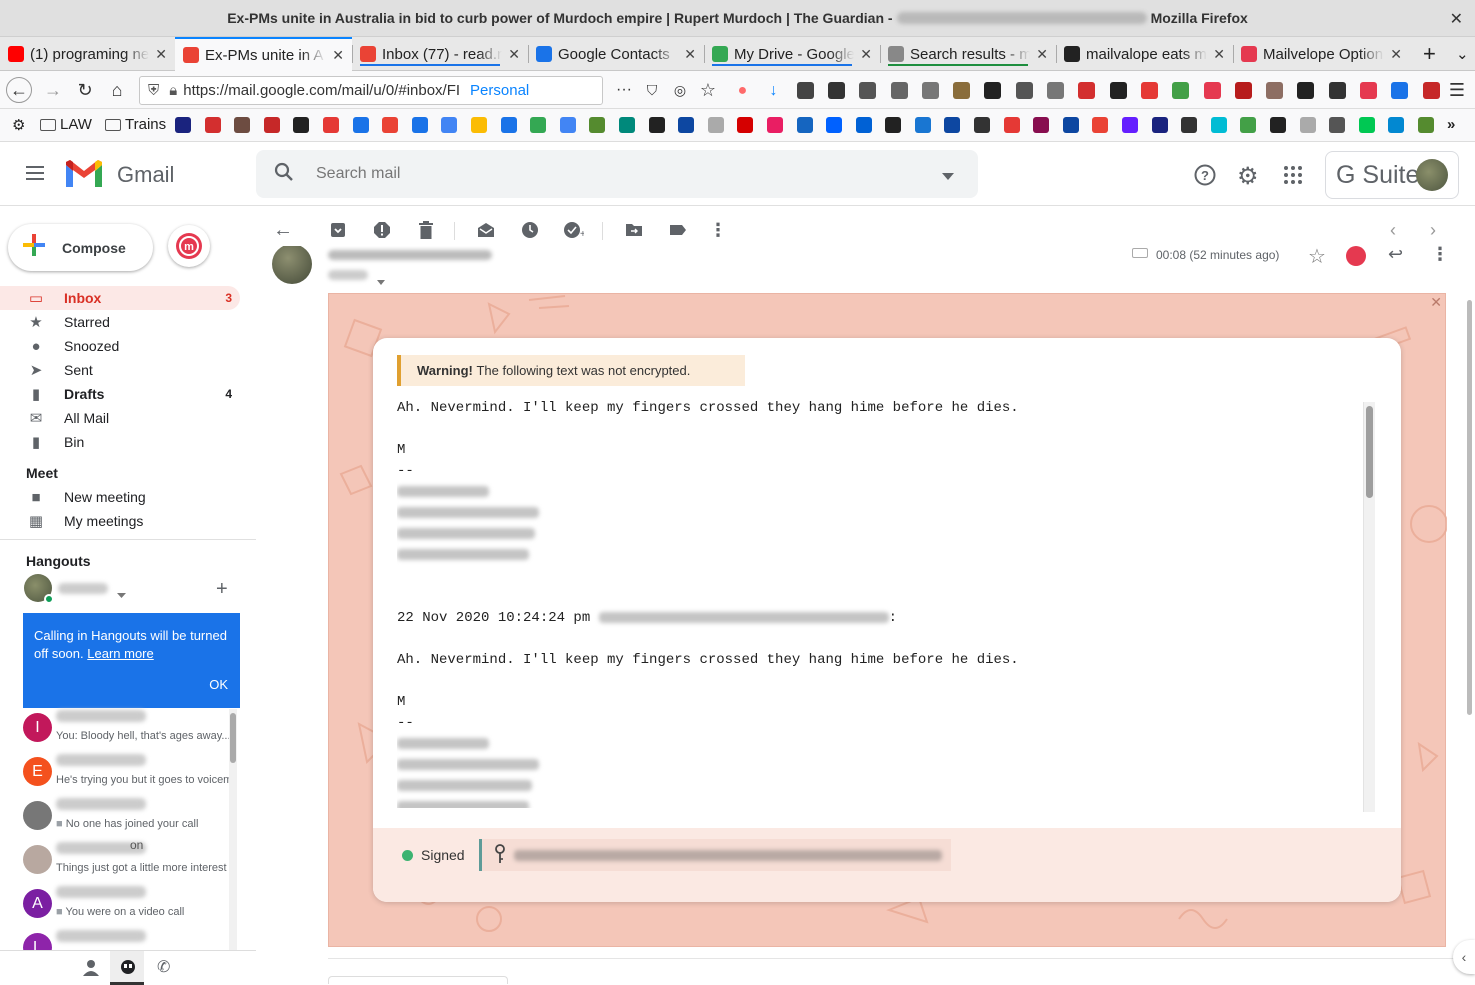  What do you see at coordinates (125, 862) in the screenshot?
I see `hangouts-contact: on Things just got a little more interest` at bounding box center [125, 862].